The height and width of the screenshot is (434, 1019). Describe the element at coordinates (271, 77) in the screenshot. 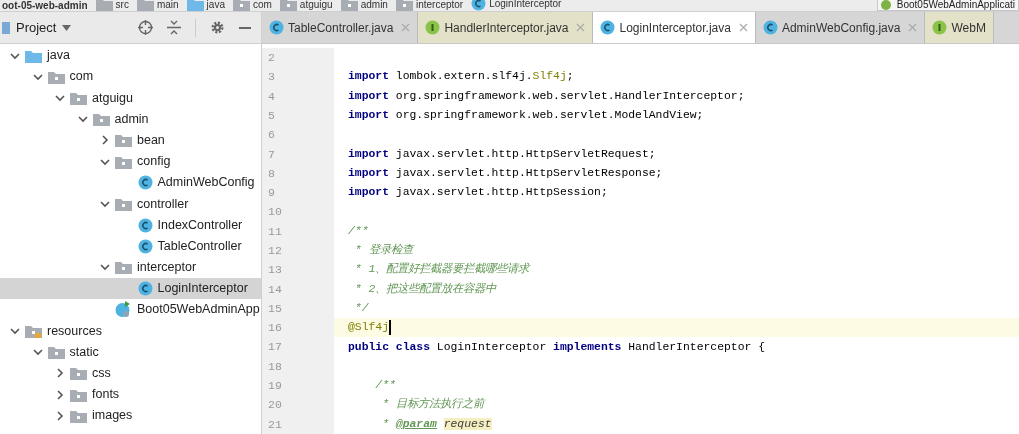

I see `line-number: 3` at that location.